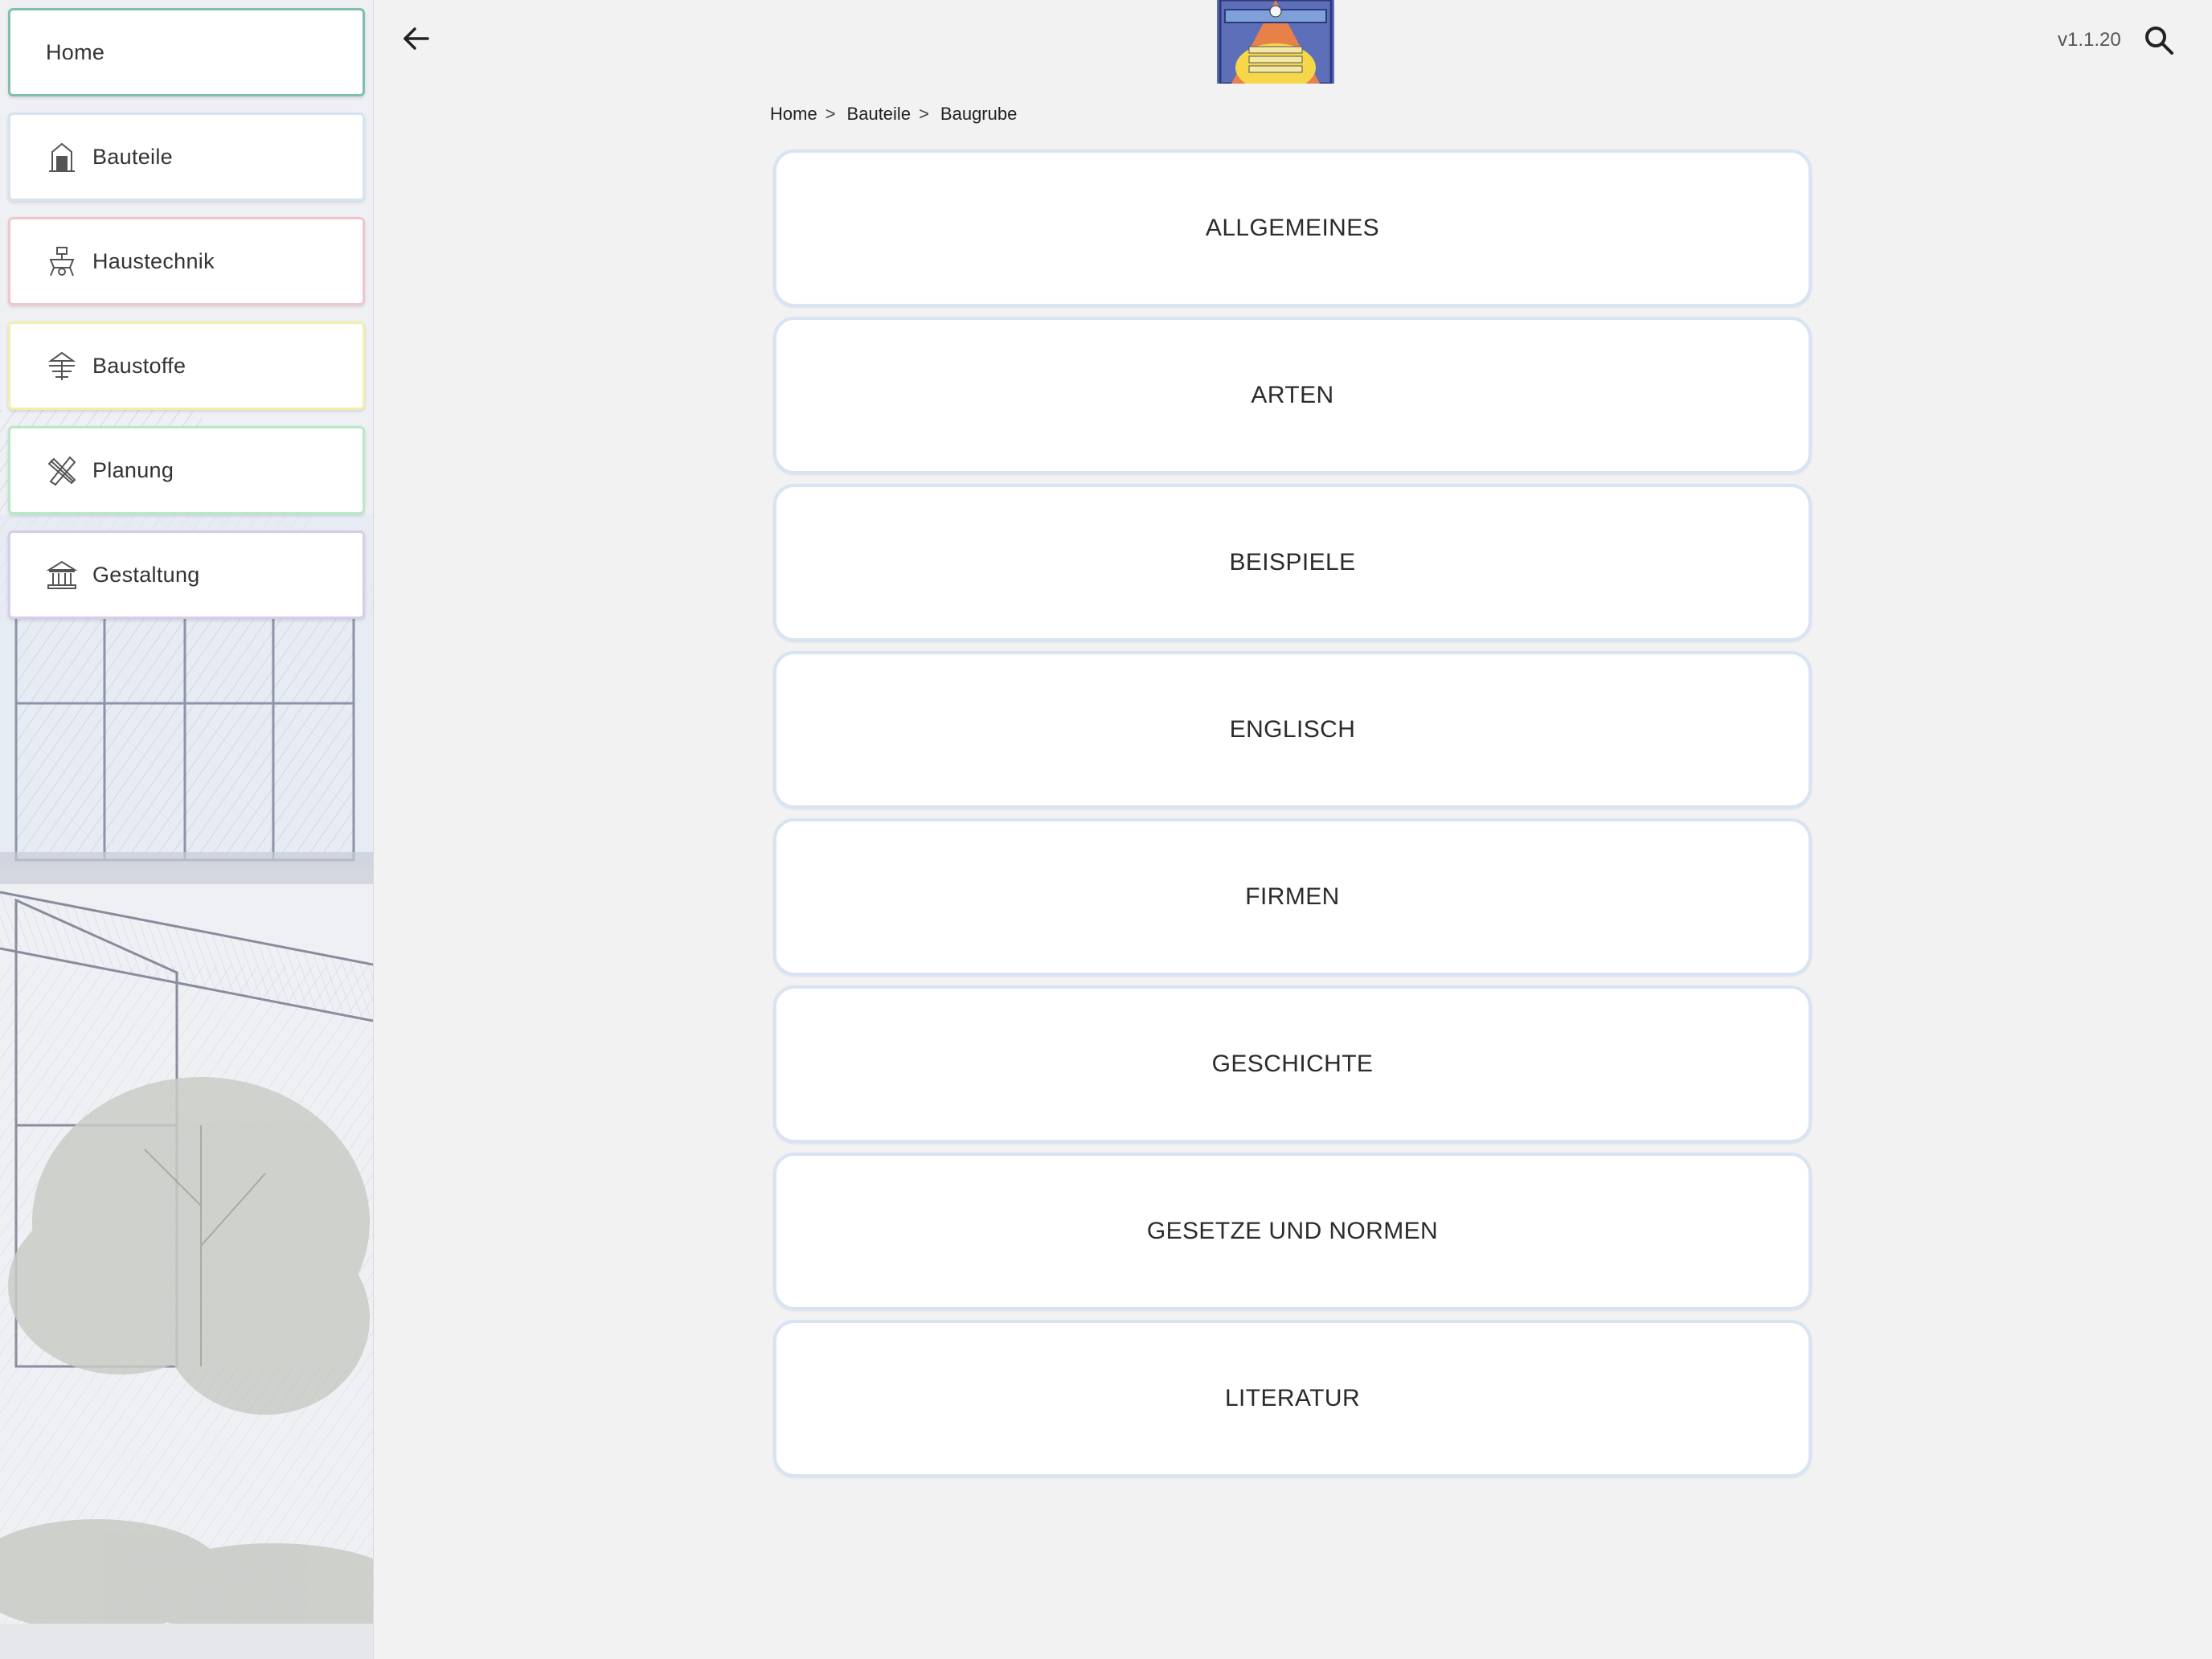 Image resolution: width=2212 pixels, height=1659 pixels. What do you see at coordinates (132, 156) in the screenshot?
I see `sidebar-item-label: Bauteile` at bounding box center [132, 156].